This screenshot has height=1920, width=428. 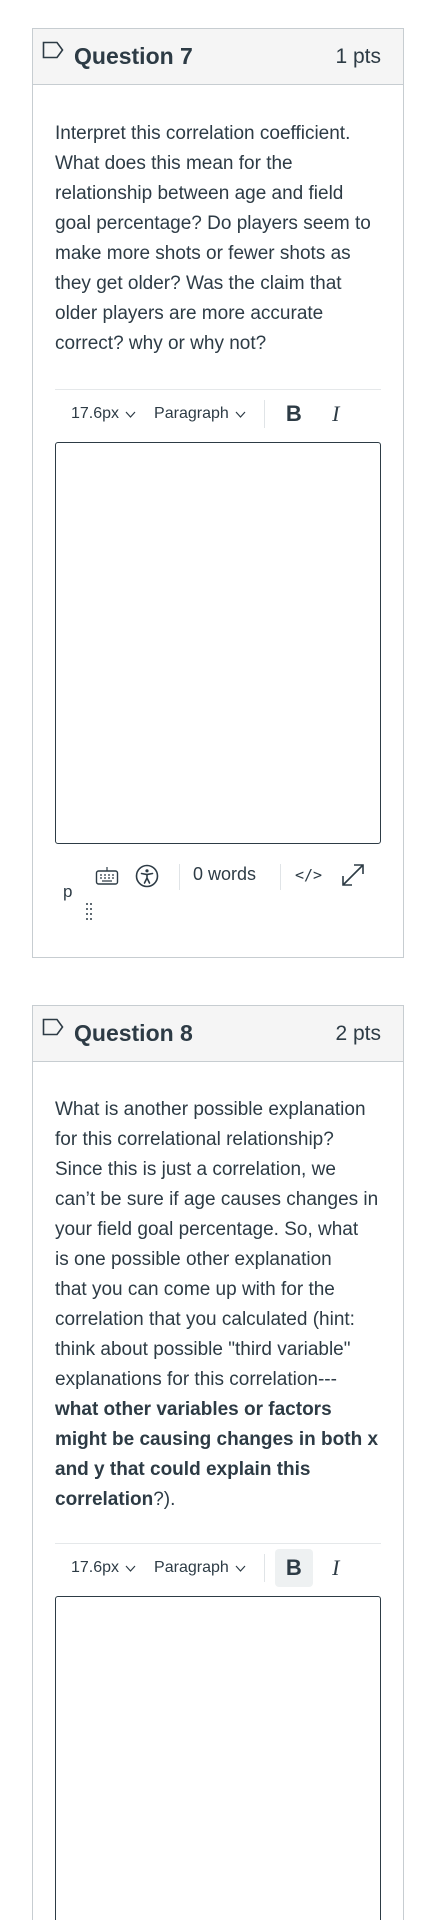 I want to click on question-text-line: think about possible "third variable", so click(x=203, y=1349).